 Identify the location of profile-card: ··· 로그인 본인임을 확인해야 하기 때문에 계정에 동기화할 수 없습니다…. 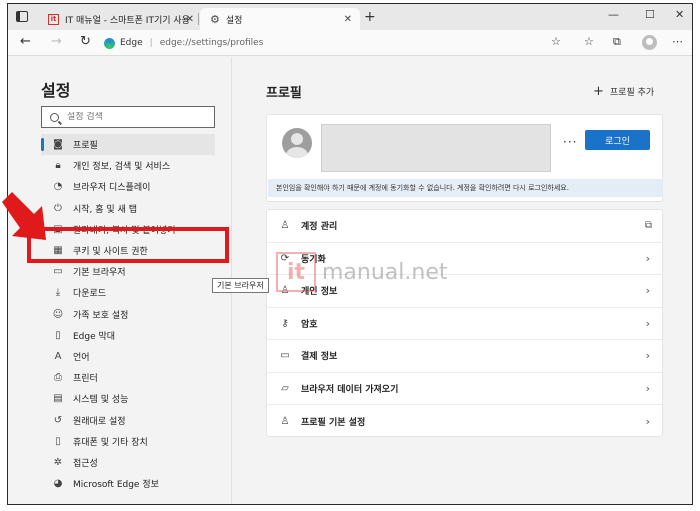
(464, 158).